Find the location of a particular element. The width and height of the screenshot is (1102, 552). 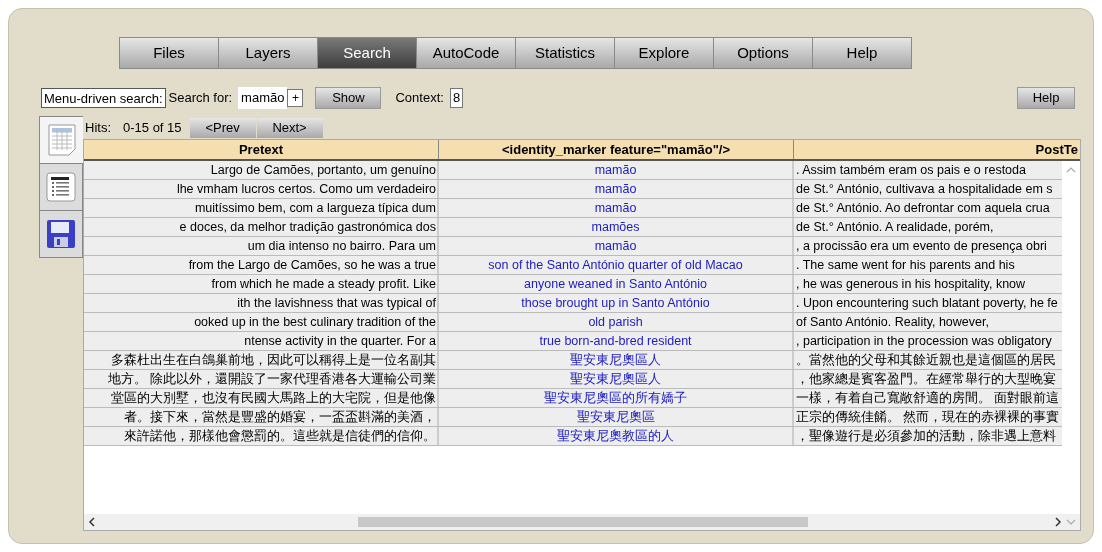

table-cell: 堂區的大別墅，也沒有民國大馬路上的大宅院，但是他像 is located at coordinates (261, 398).